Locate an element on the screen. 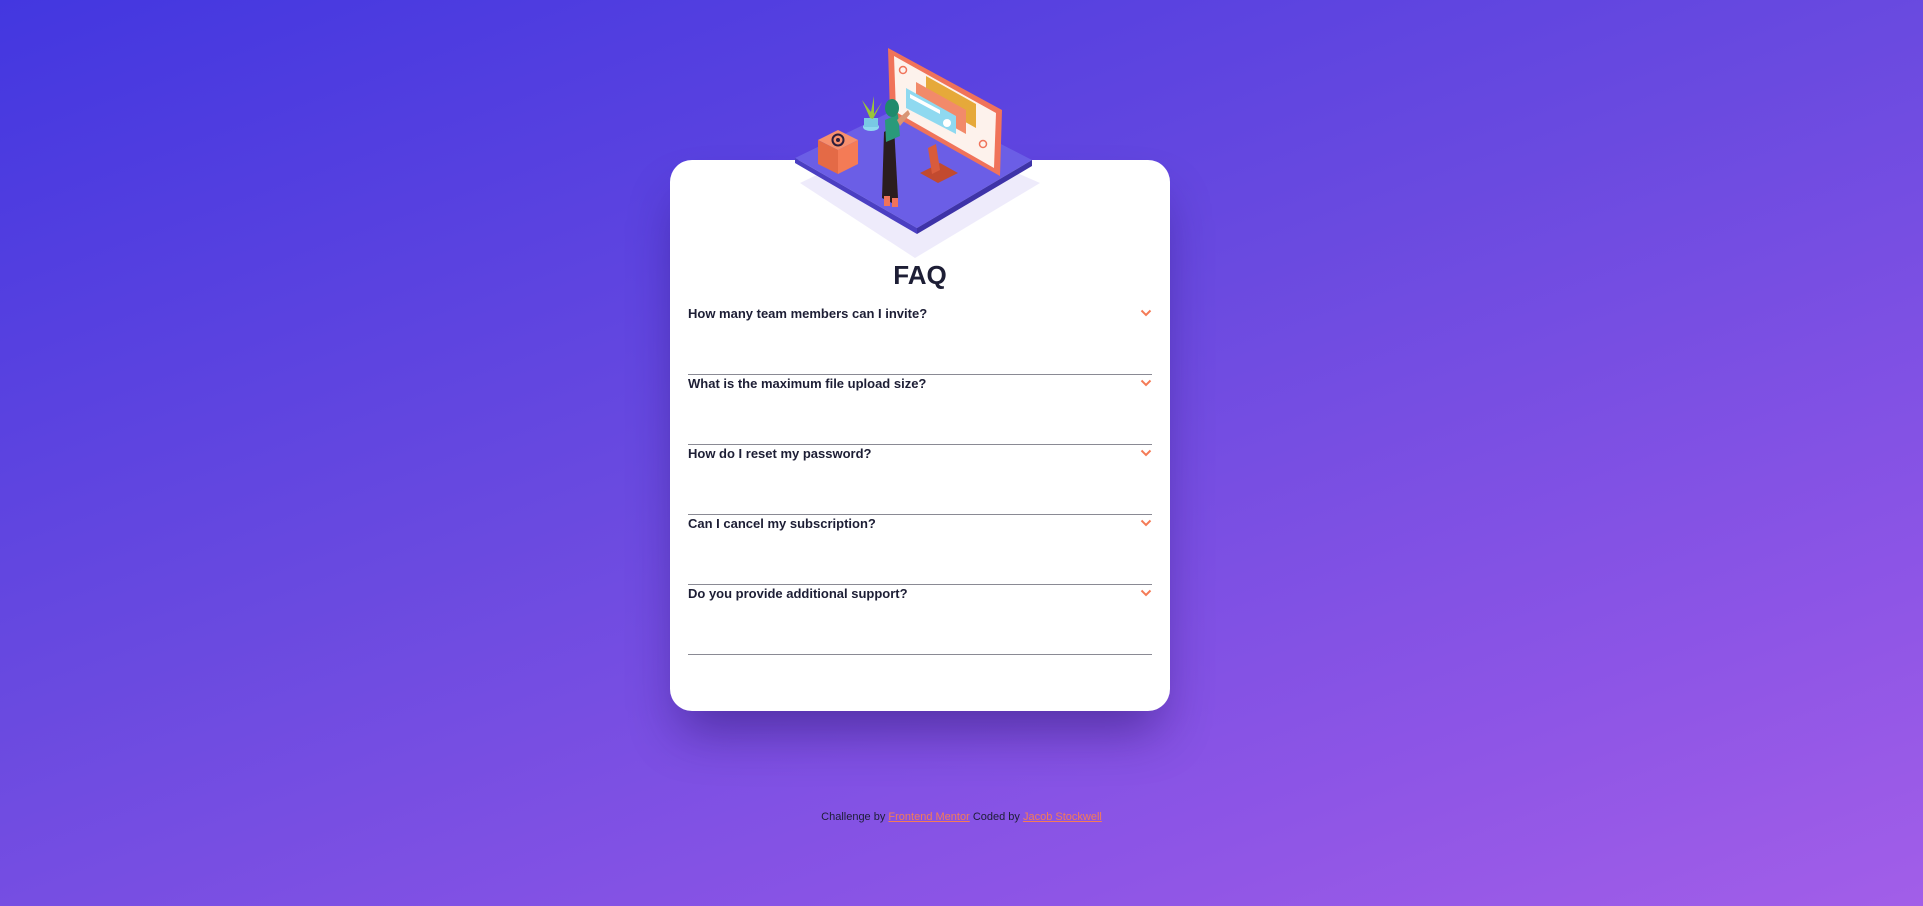  frontend-mentor-link: Frontend Mentor is located at coordinates (928, 817).